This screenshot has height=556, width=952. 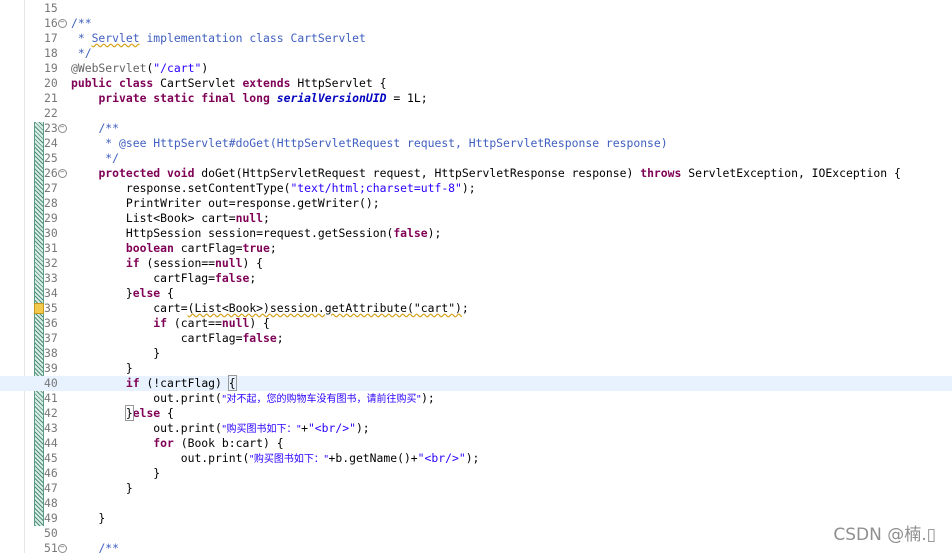 What do you see at coordinates (476, 263) in the screenshot?
I see `code-line: 32 if (session==null) {` at bounding box center [476, 263].